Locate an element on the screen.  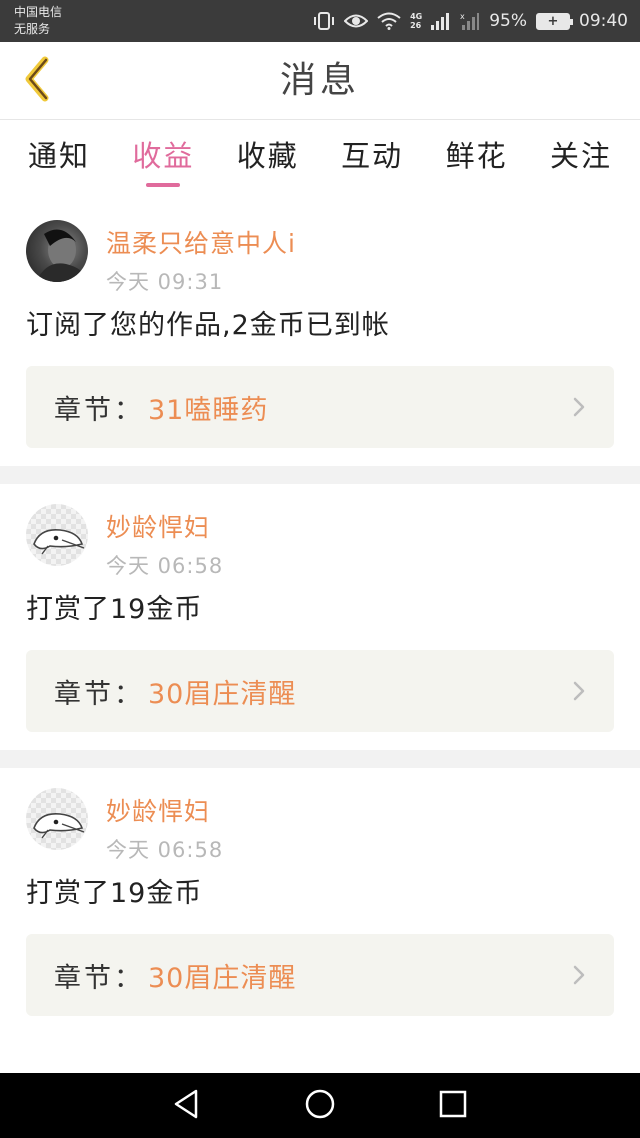
recents-square-icon is located at coordinates (453, 1106).